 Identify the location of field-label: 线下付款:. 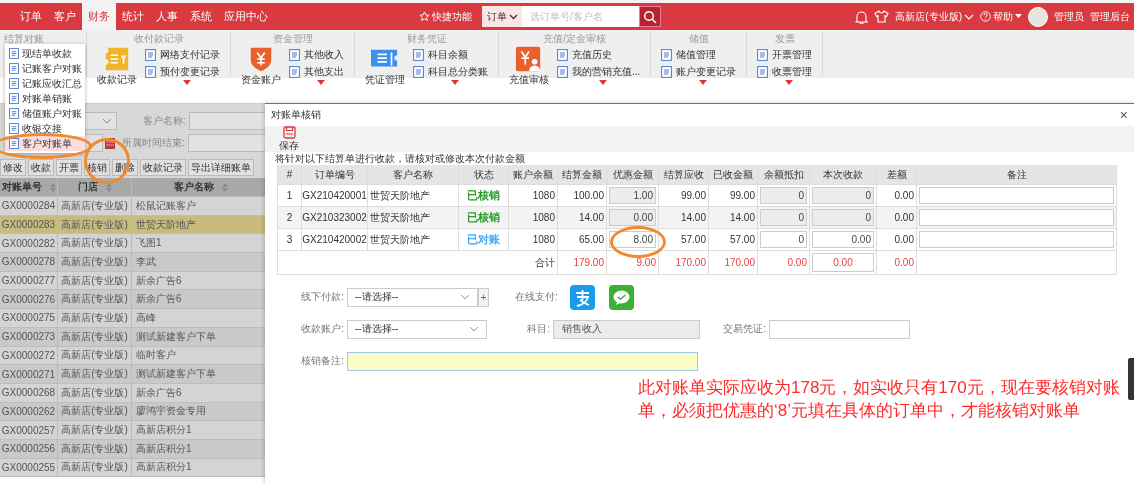
(322, 297).